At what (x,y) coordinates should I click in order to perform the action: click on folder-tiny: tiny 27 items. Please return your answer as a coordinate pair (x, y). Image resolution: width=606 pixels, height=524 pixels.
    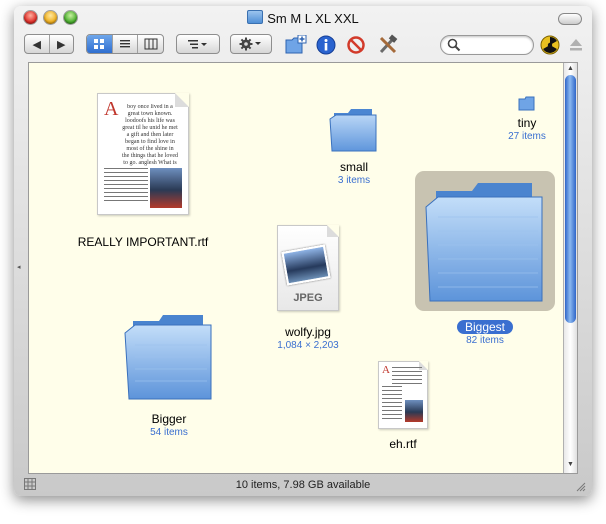
    Looking at the image, I should click on (527, 118).